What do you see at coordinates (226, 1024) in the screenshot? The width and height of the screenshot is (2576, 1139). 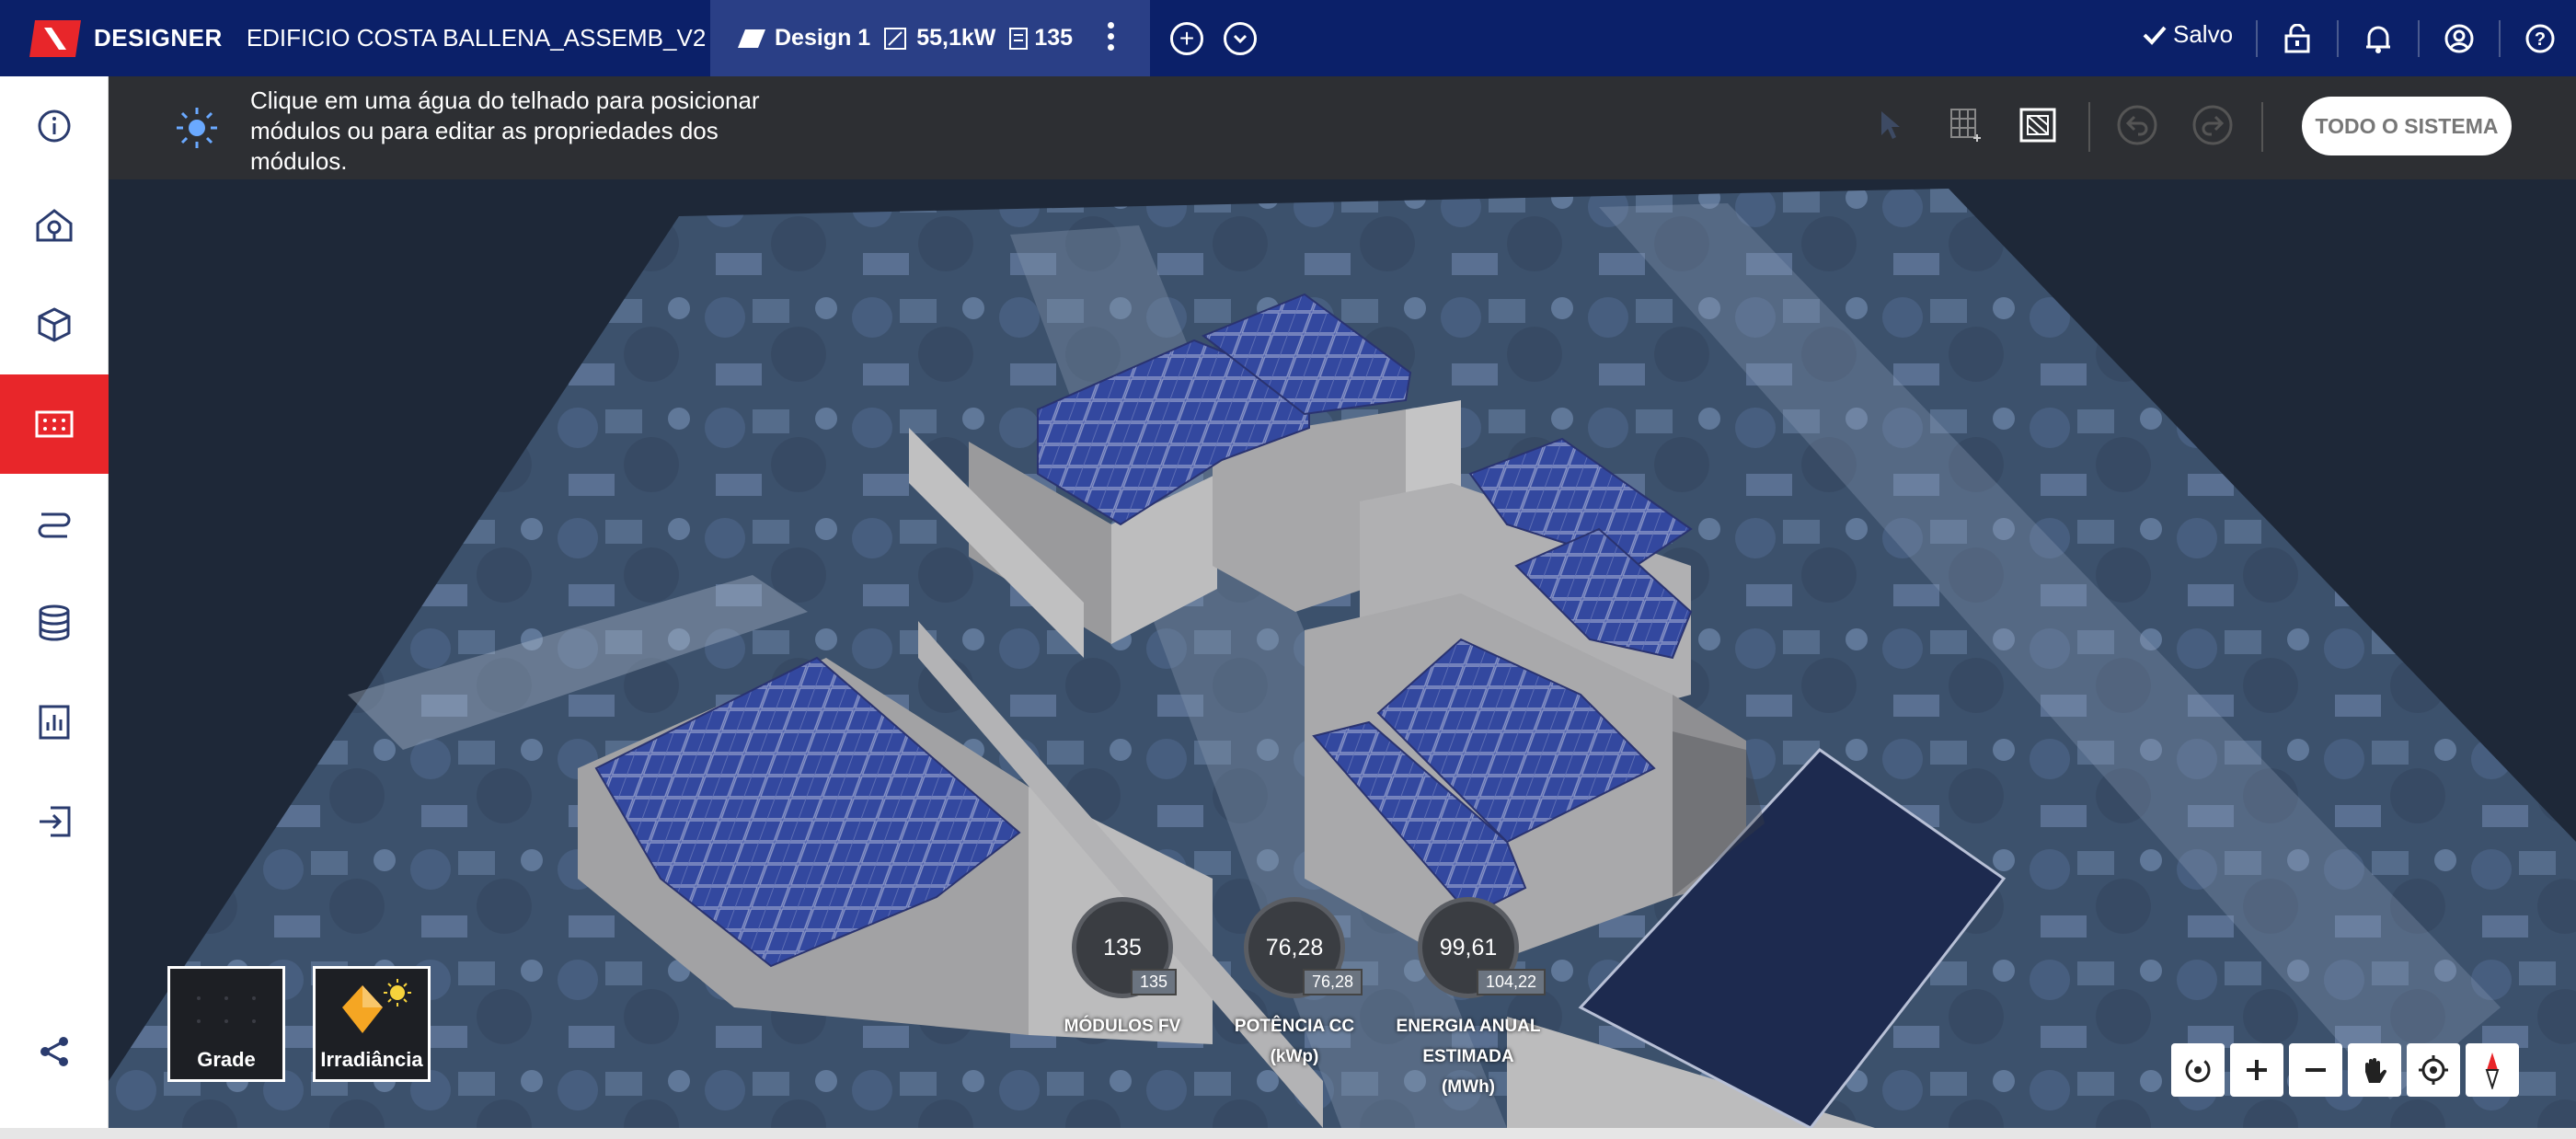 I see `layer-grid-toggle: Grade` at bounding box center [226, 1024].